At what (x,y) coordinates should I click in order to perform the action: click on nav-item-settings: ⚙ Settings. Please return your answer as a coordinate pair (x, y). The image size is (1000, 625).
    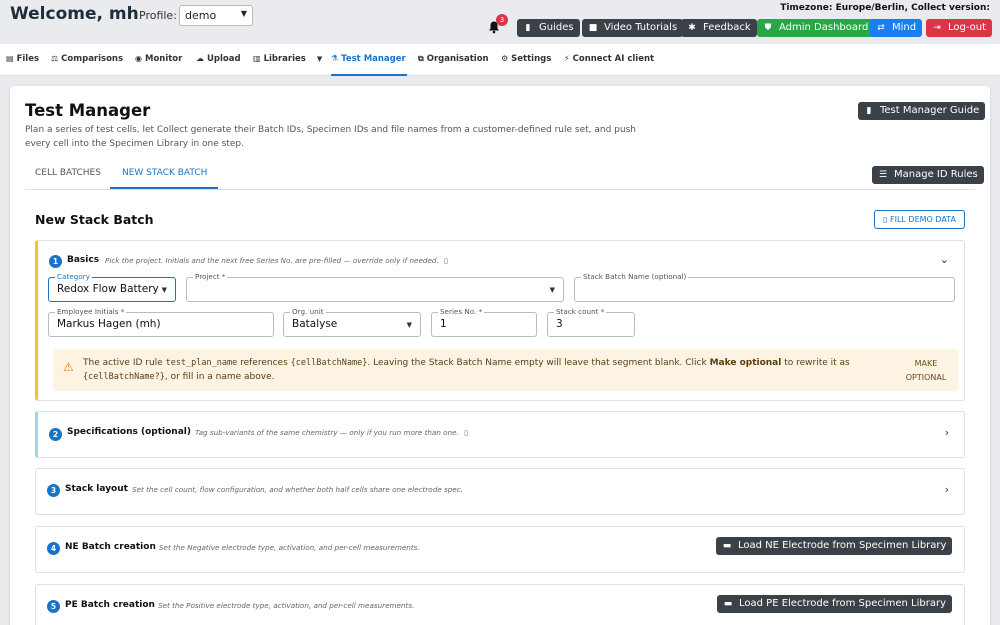
    Looking at the image, I should click on (526, 59).